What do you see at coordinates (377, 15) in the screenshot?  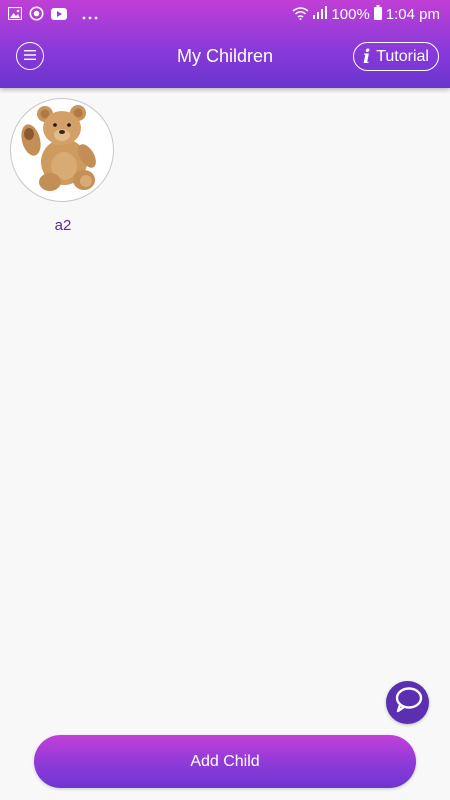 I see `battery-icon` at bounding box center [377, 15].